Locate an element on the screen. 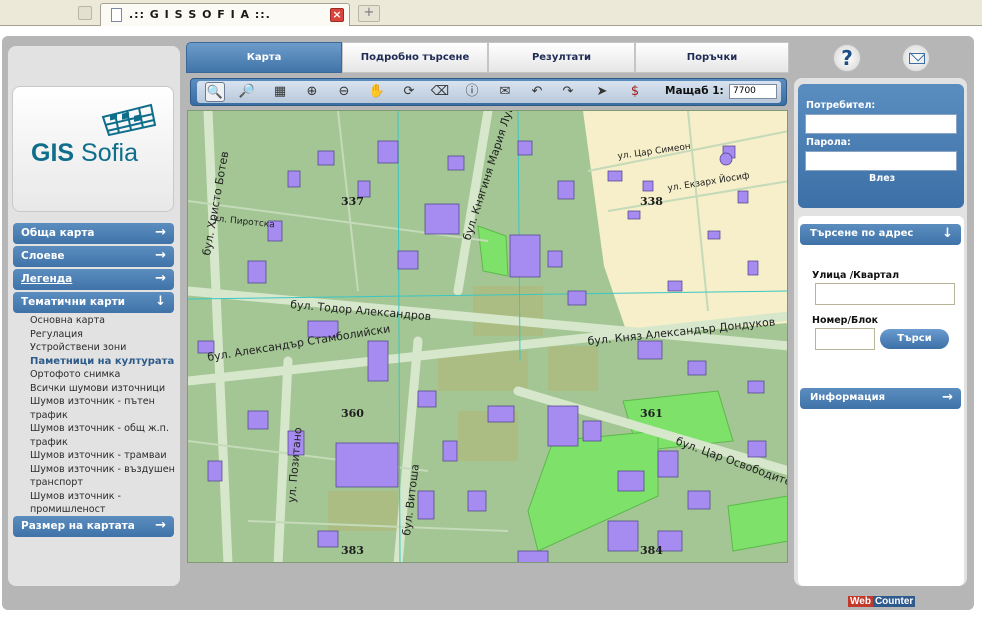  logo: GIS Sofia is located at coordinates (93, 149).